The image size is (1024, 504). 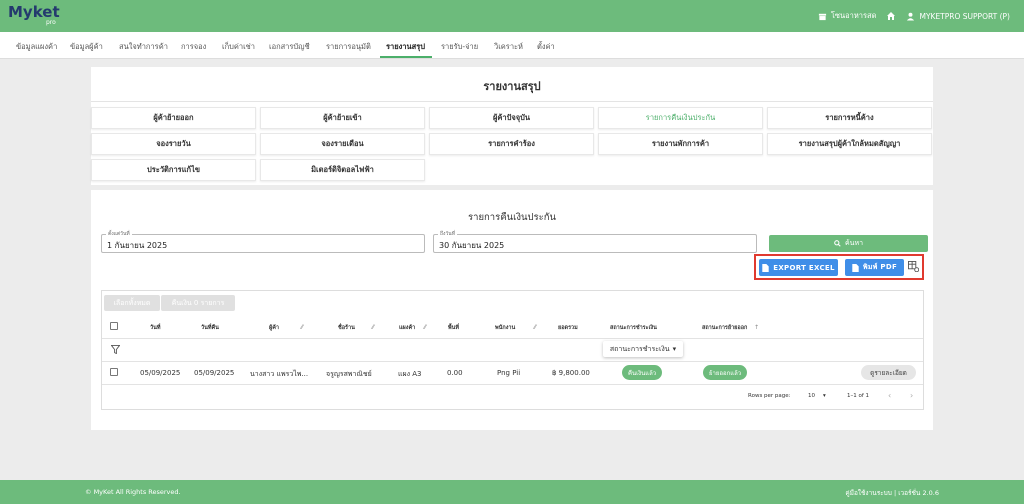 I want to click on report-button-monthly-booking: จองรายเดือน, so click(x=342, y=144).